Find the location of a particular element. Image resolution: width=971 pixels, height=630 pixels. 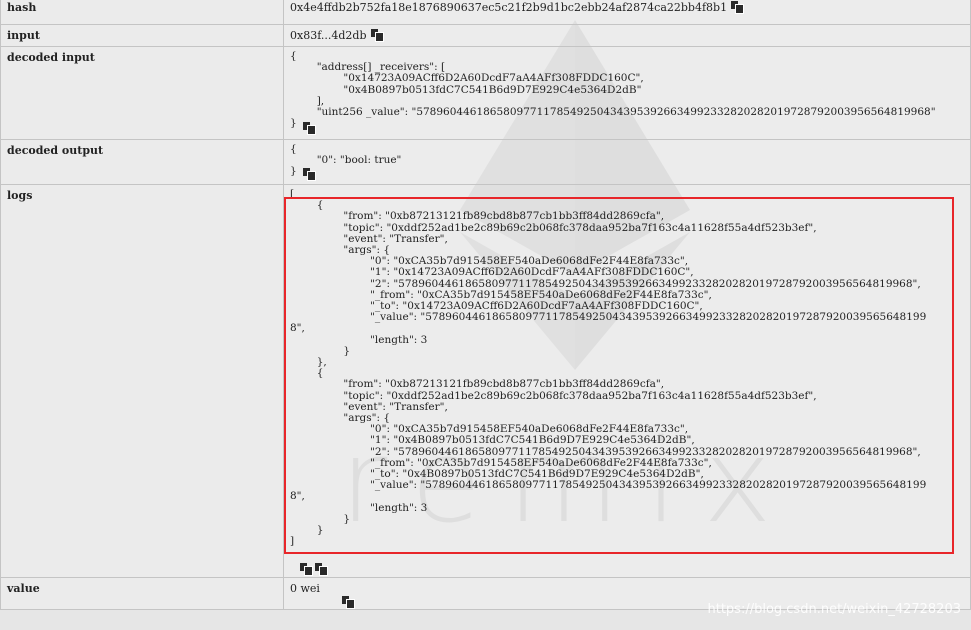

copy-decoded-output-icon is located at coordinates (309, 174).